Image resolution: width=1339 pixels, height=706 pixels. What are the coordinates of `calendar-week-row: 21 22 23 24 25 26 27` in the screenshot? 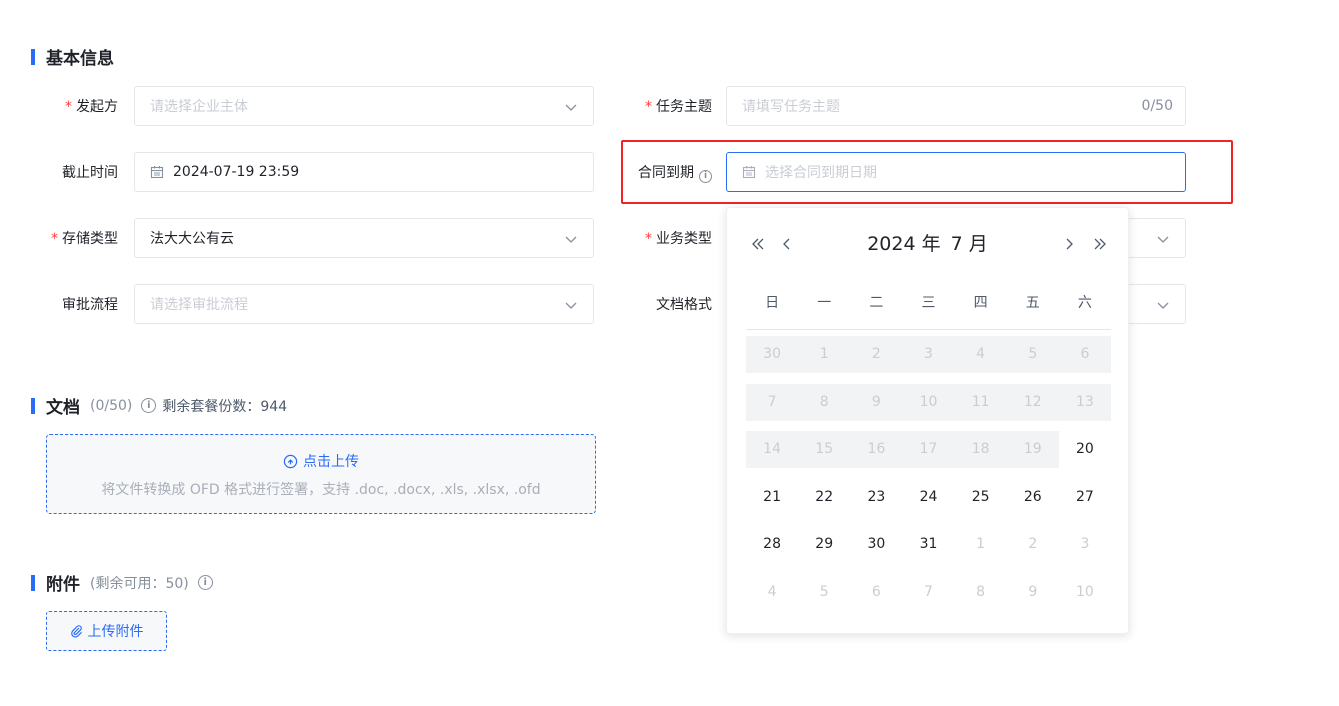 It's located at (928, 497).